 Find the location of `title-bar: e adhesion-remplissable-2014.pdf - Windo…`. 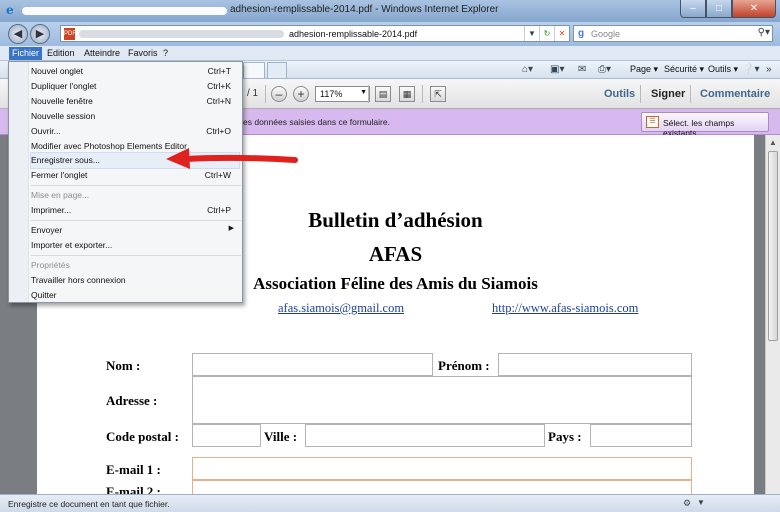

title-bar: e adhesion-remplissable-2014.pdf - Windo… is located at coordinates (390, 11).